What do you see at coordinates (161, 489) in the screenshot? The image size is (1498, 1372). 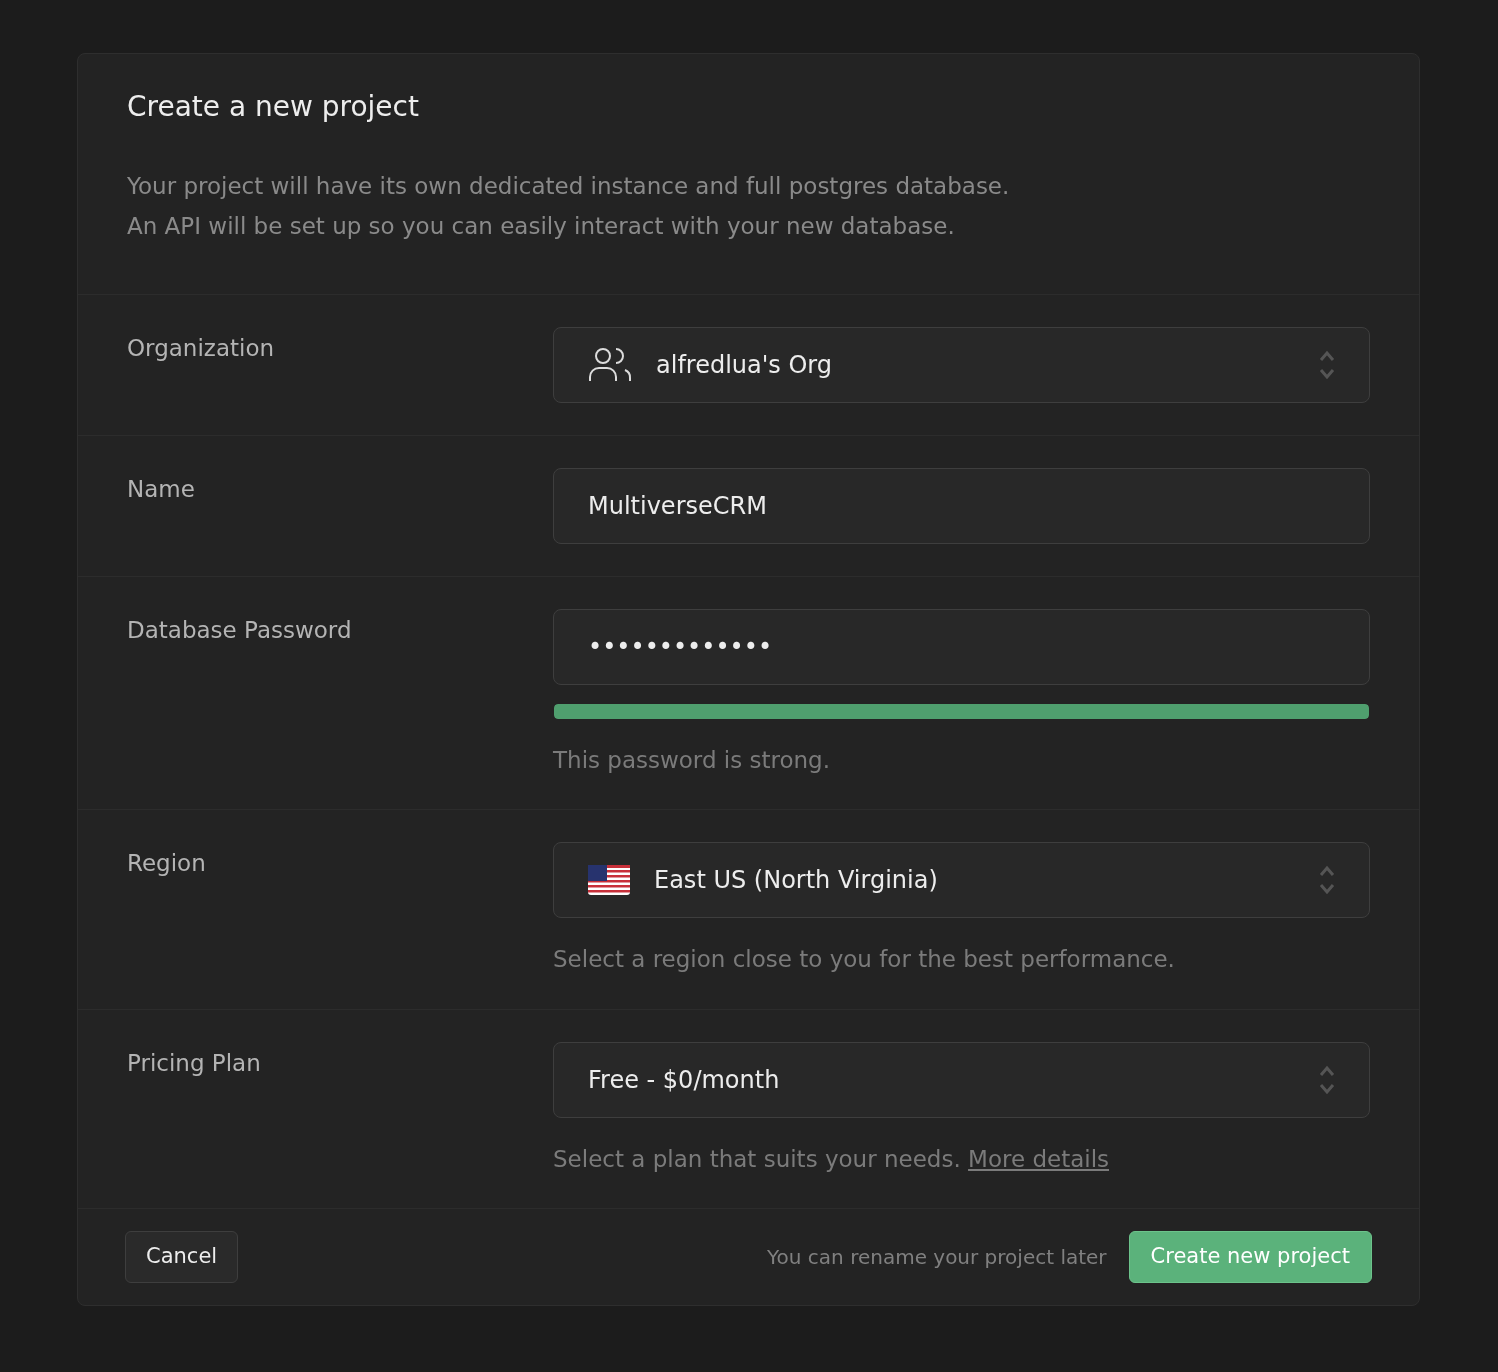 I see `field-label: Name` at bounding box center [161, 489].